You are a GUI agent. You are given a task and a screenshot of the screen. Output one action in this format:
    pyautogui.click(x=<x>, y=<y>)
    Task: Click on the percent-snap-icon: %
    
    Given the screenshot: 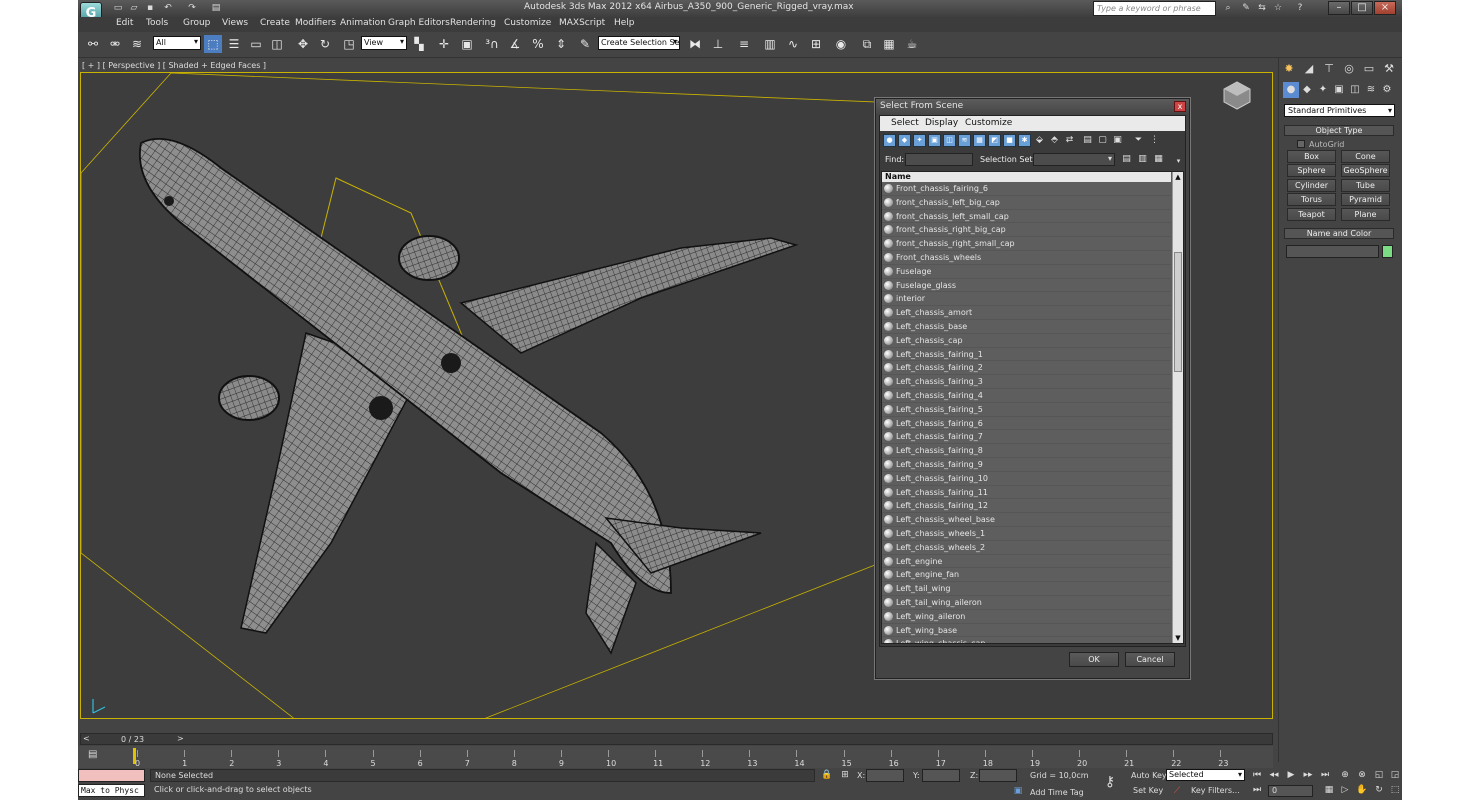 What is the action you would take?
    pyautogui.click(x=538, y=44)
    